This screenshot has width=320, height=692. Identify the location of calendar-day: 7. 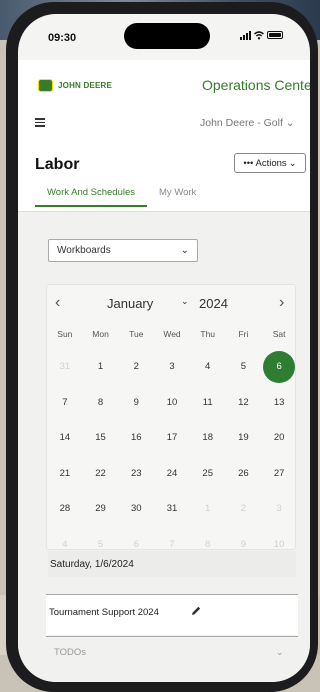
(65, 403).